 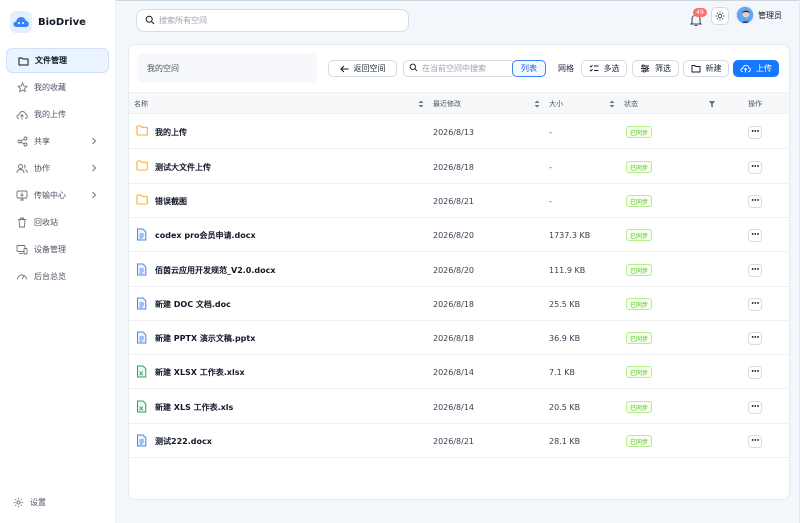 What do you see at coordinates (454, 167) in the screenshot?
I see `modified-date: 2026/8/18` at bounding box center [454, 167].